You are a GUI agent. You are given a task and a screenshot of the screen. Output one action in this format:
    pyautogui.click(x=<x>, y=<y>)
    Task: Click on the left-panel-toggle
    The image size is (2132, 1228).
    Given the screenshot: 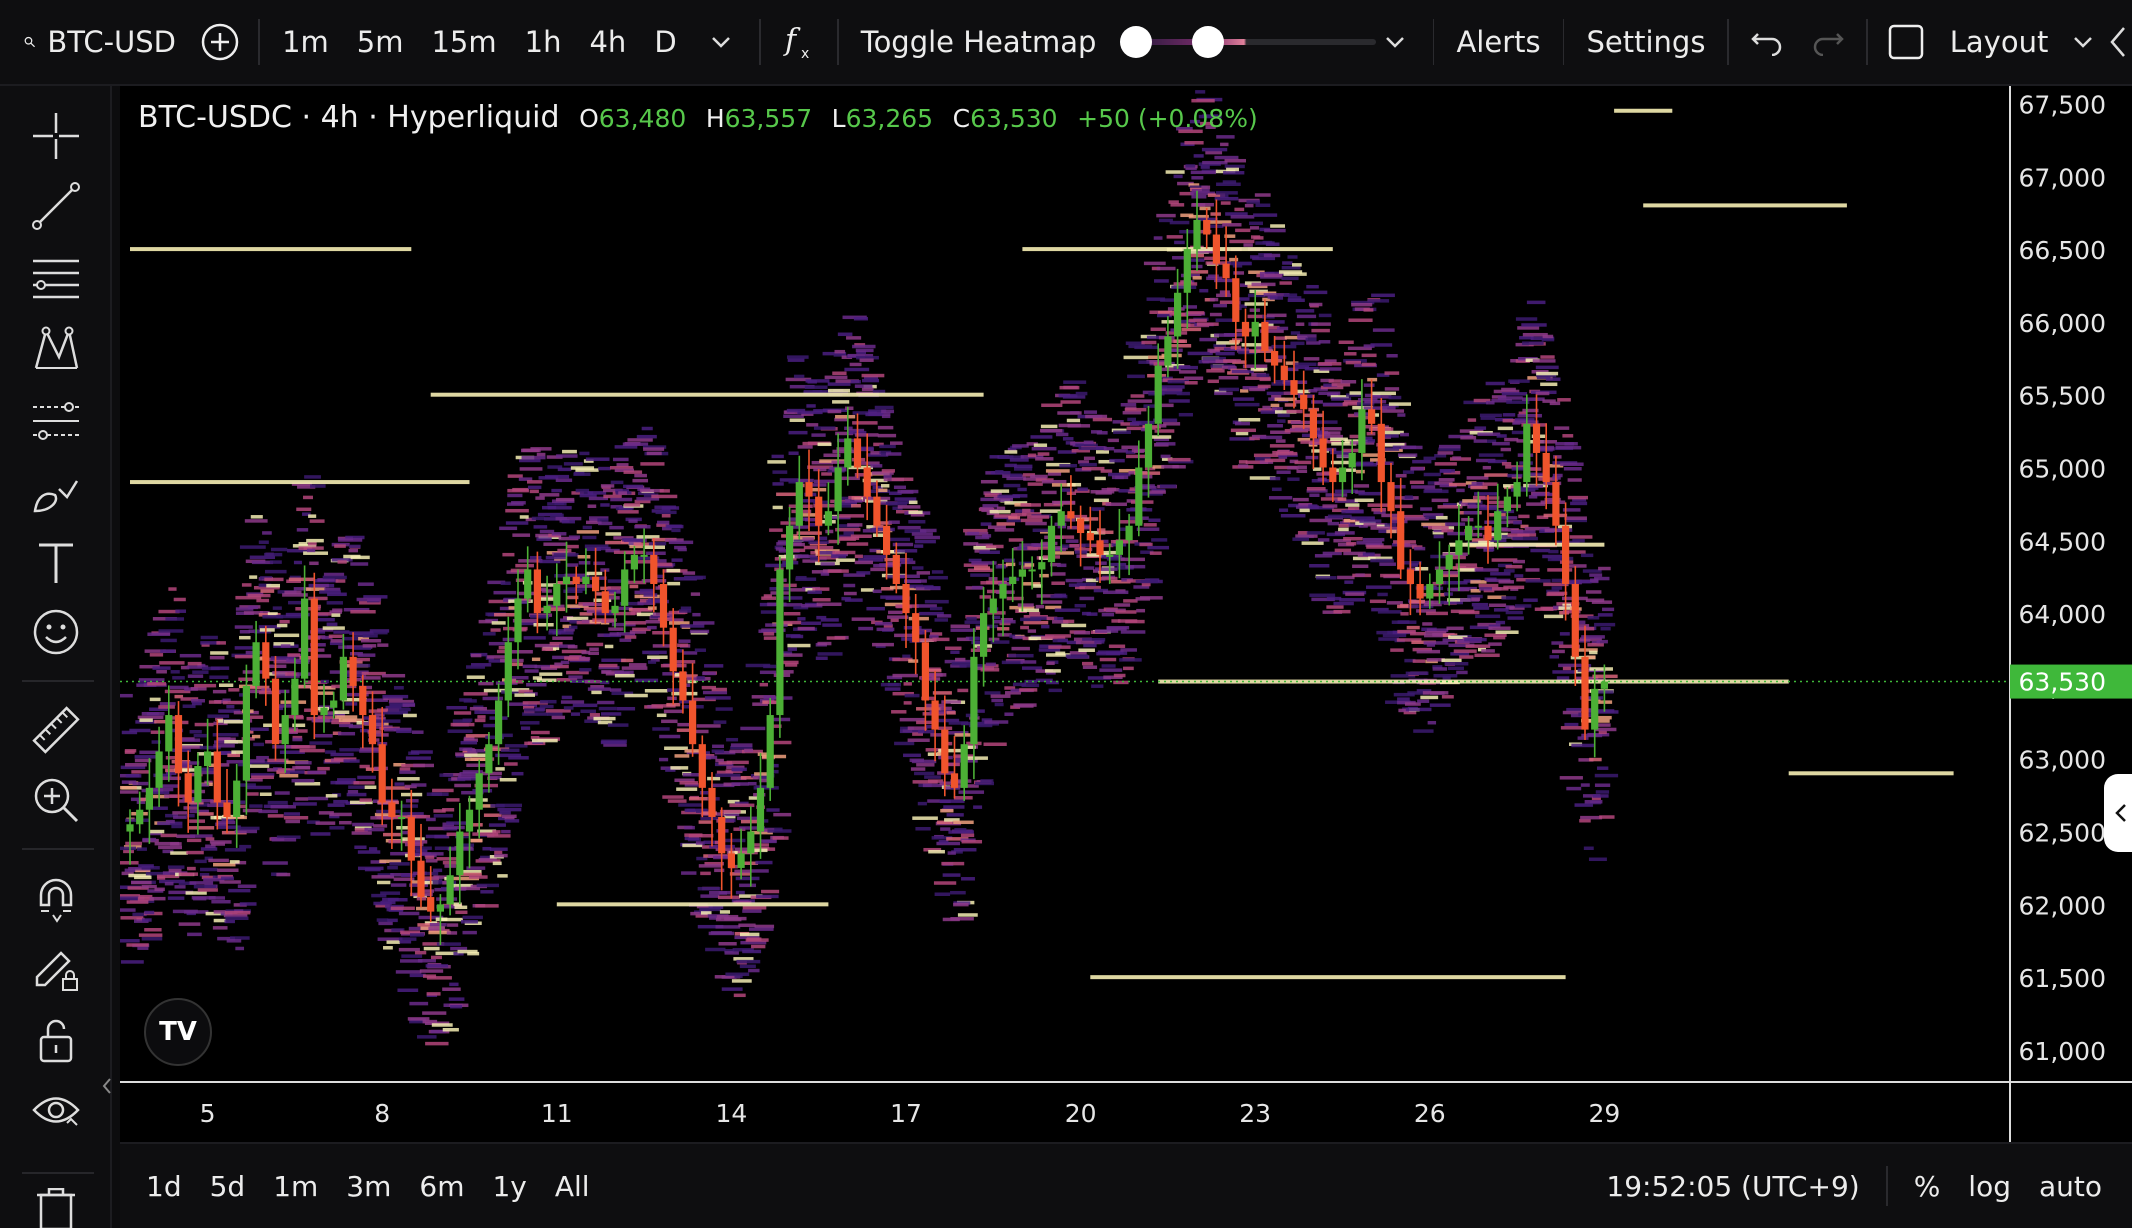 What is the action you would take?
    pyautogui.click(x=107, y=1086)
    